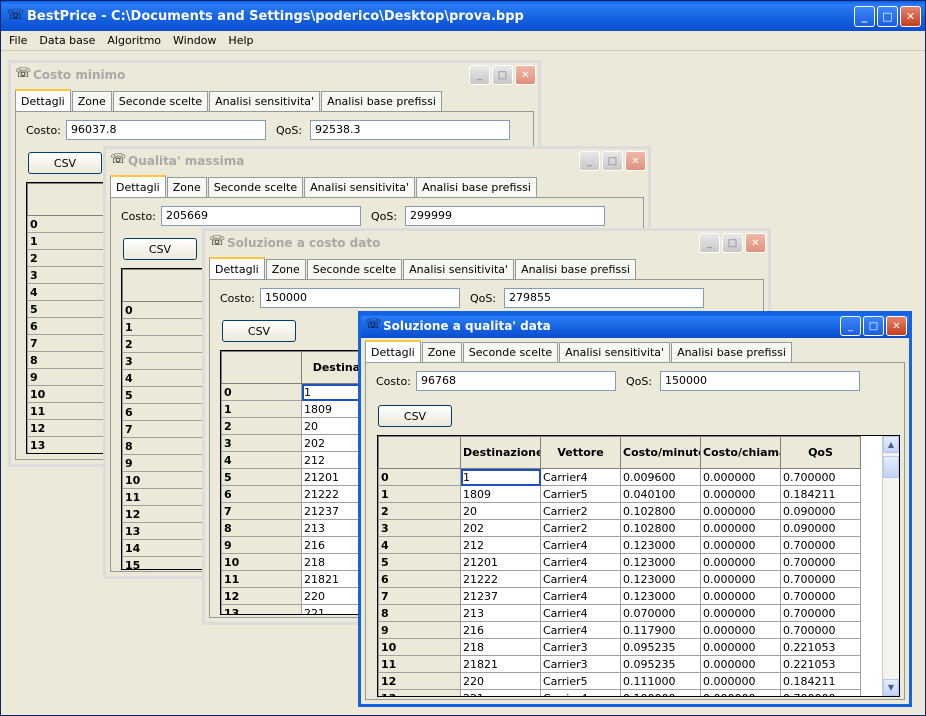 The image size is (926, 716). What do you see at coordinates (660, 630) in the screenshot?
I see `costo-minuto-cell: 0.117900` at bounding box center [660, 630].